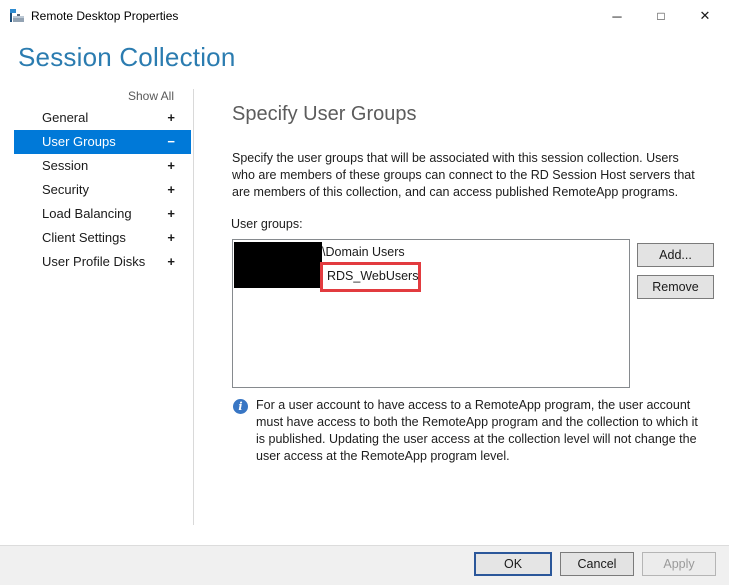 Image resolution: width=729 pixels, height=585 pixels. What do you see at coordinates (364, 16) in the screenshot?
I see `title-bar: Remote Desktop Properties ─ □ ✕` at bounding box center [364, 16].